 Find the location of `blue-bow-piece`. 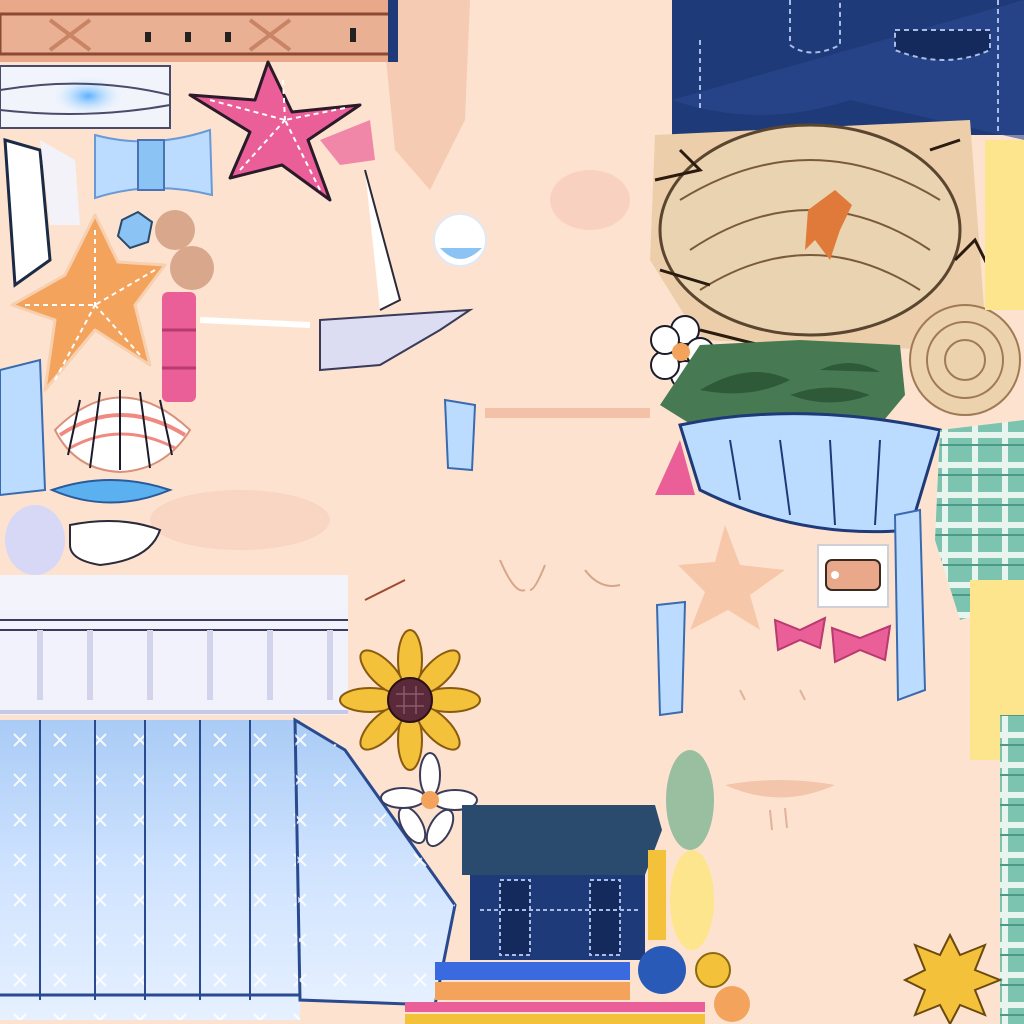

blue-bow-piece is located at coordinates (154, 164).